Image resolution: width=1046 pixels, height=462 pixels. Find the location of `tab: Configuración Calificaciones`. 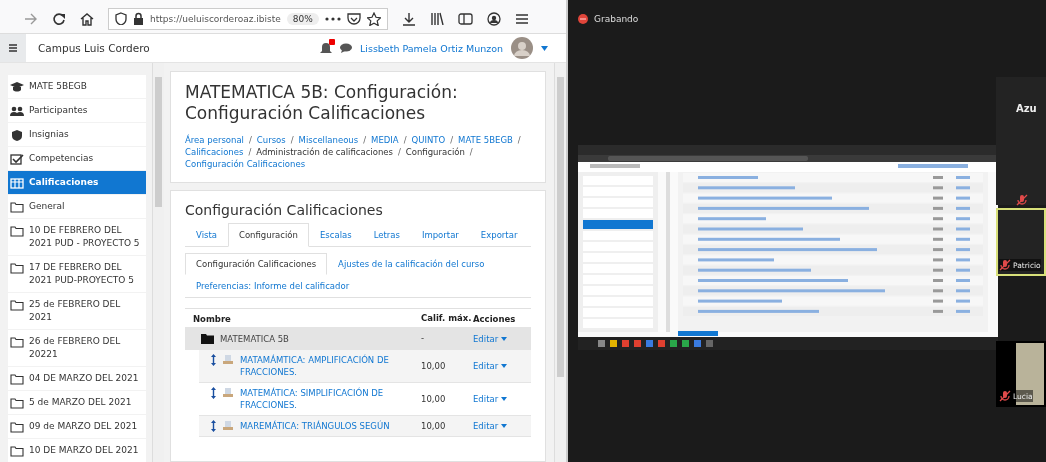

tab: Configuración Calificaciones is located at coordinates (256, 264).